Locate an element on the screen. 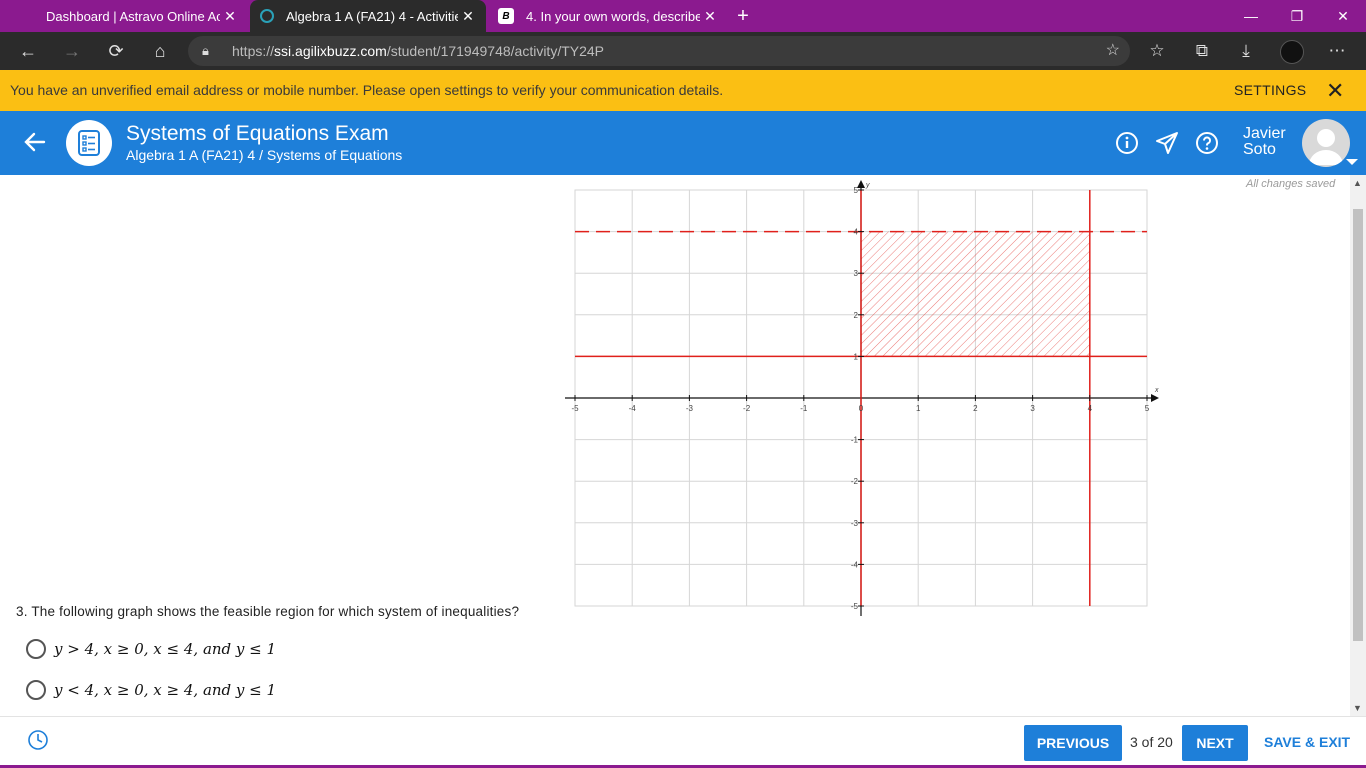 Image resolution: width=1366 pixels, height=768 pixels. back-arrow-icon: ← is located at coordinates (28, 51).